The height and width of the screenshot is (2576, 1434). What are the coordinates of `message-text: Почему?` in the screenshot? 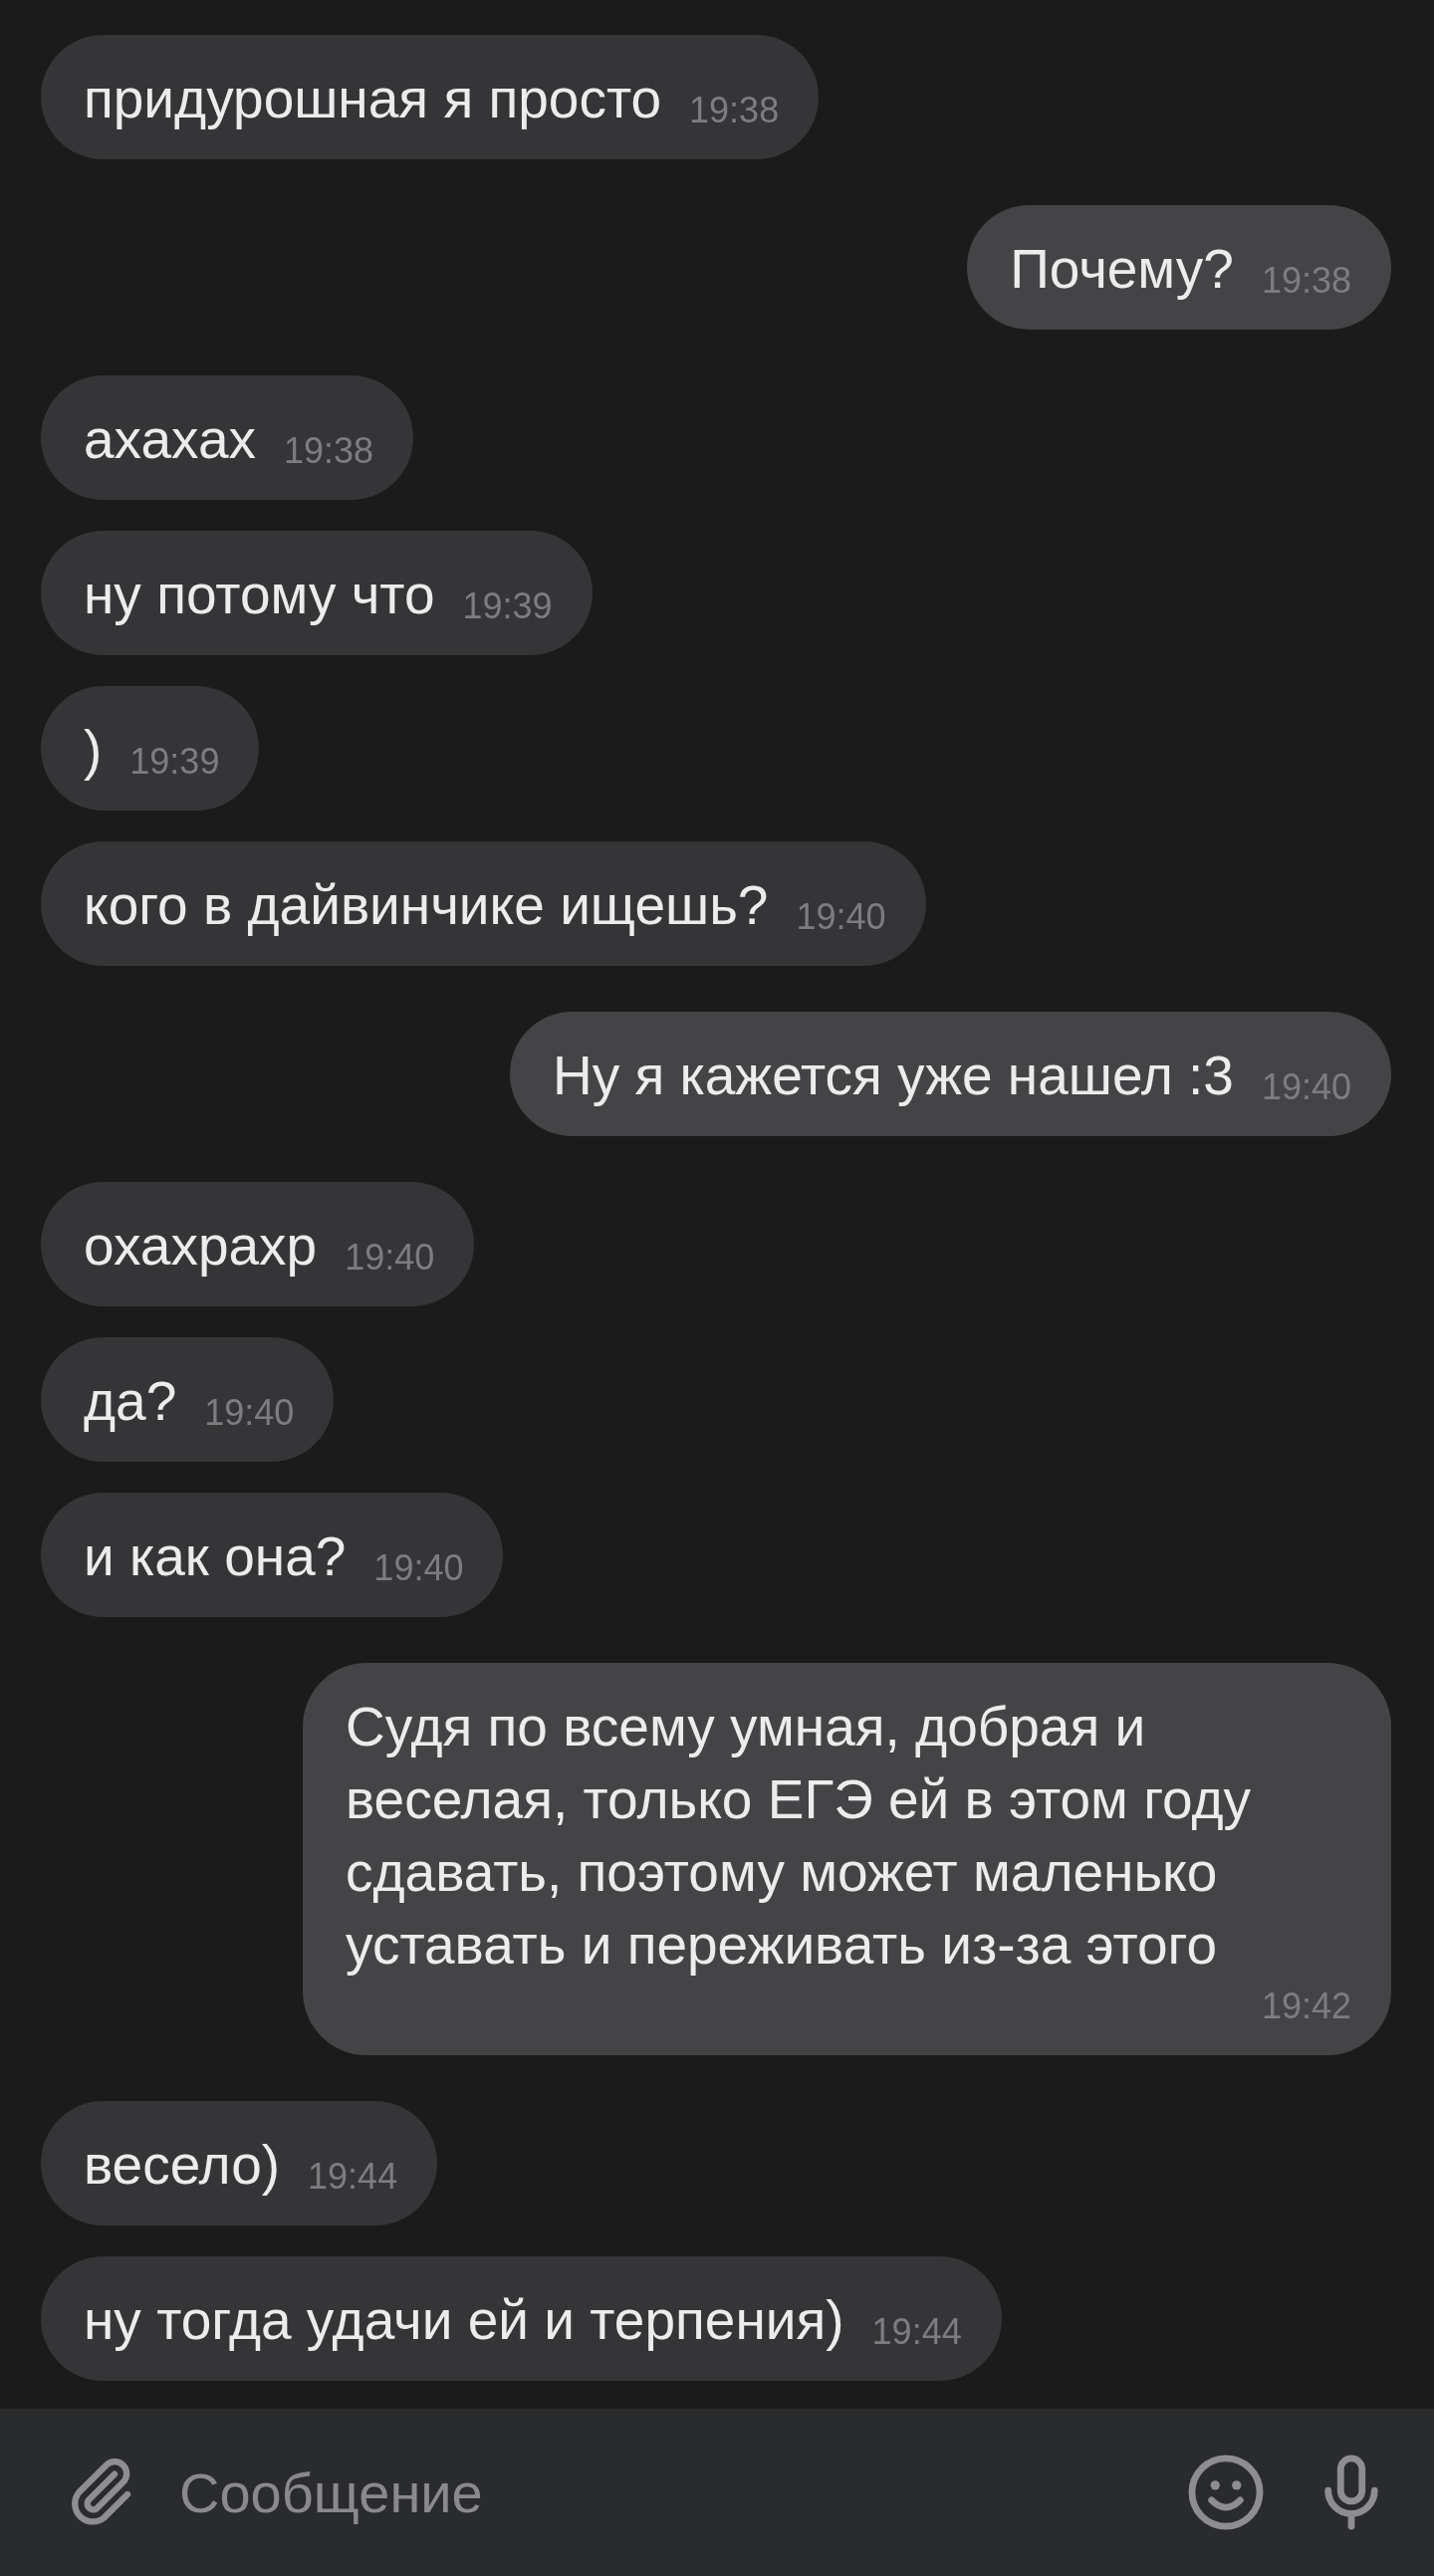 It's located at (1122, 269).